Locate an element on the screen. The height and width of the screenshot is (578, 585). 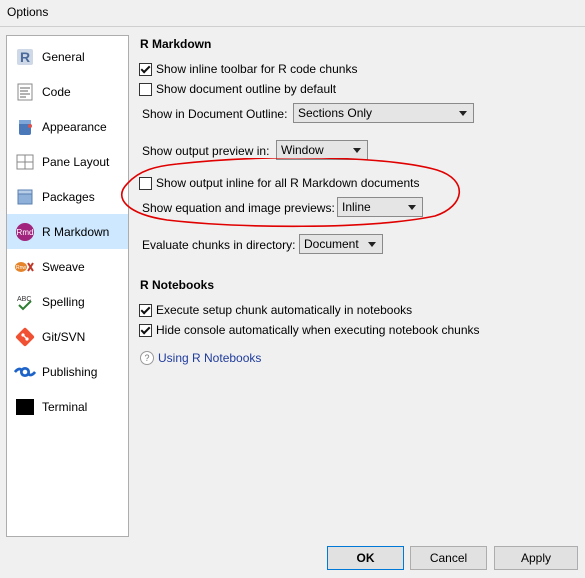
sidebar-item-label: Appearance is located at coordinates (74, 126).